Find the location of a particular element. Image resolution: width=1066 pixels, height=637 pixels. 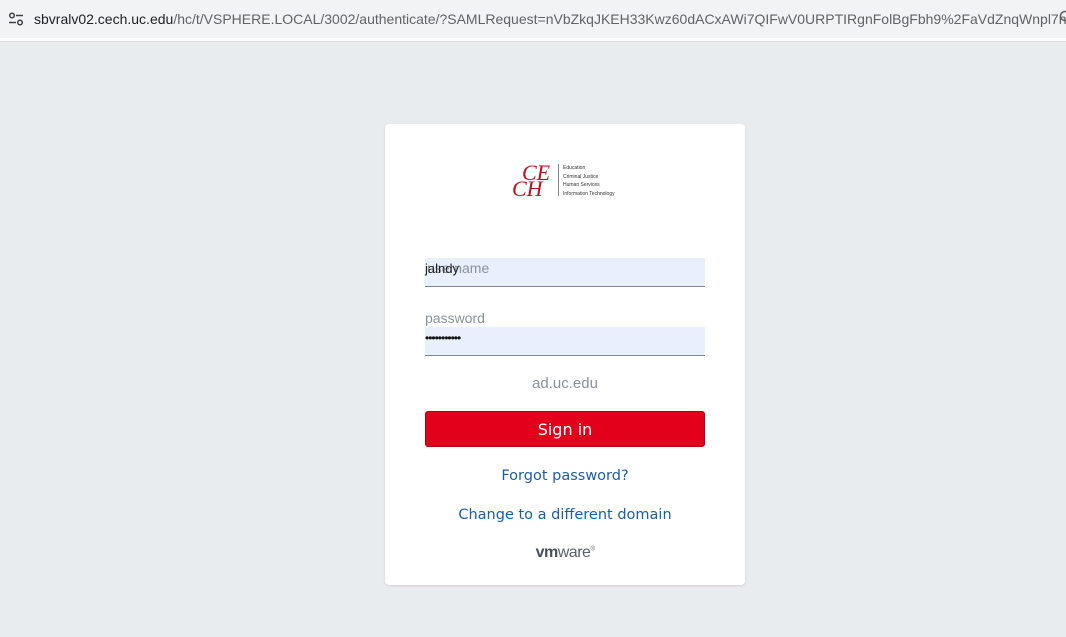

username-value: jalndy is located at coordinates (442, 268).